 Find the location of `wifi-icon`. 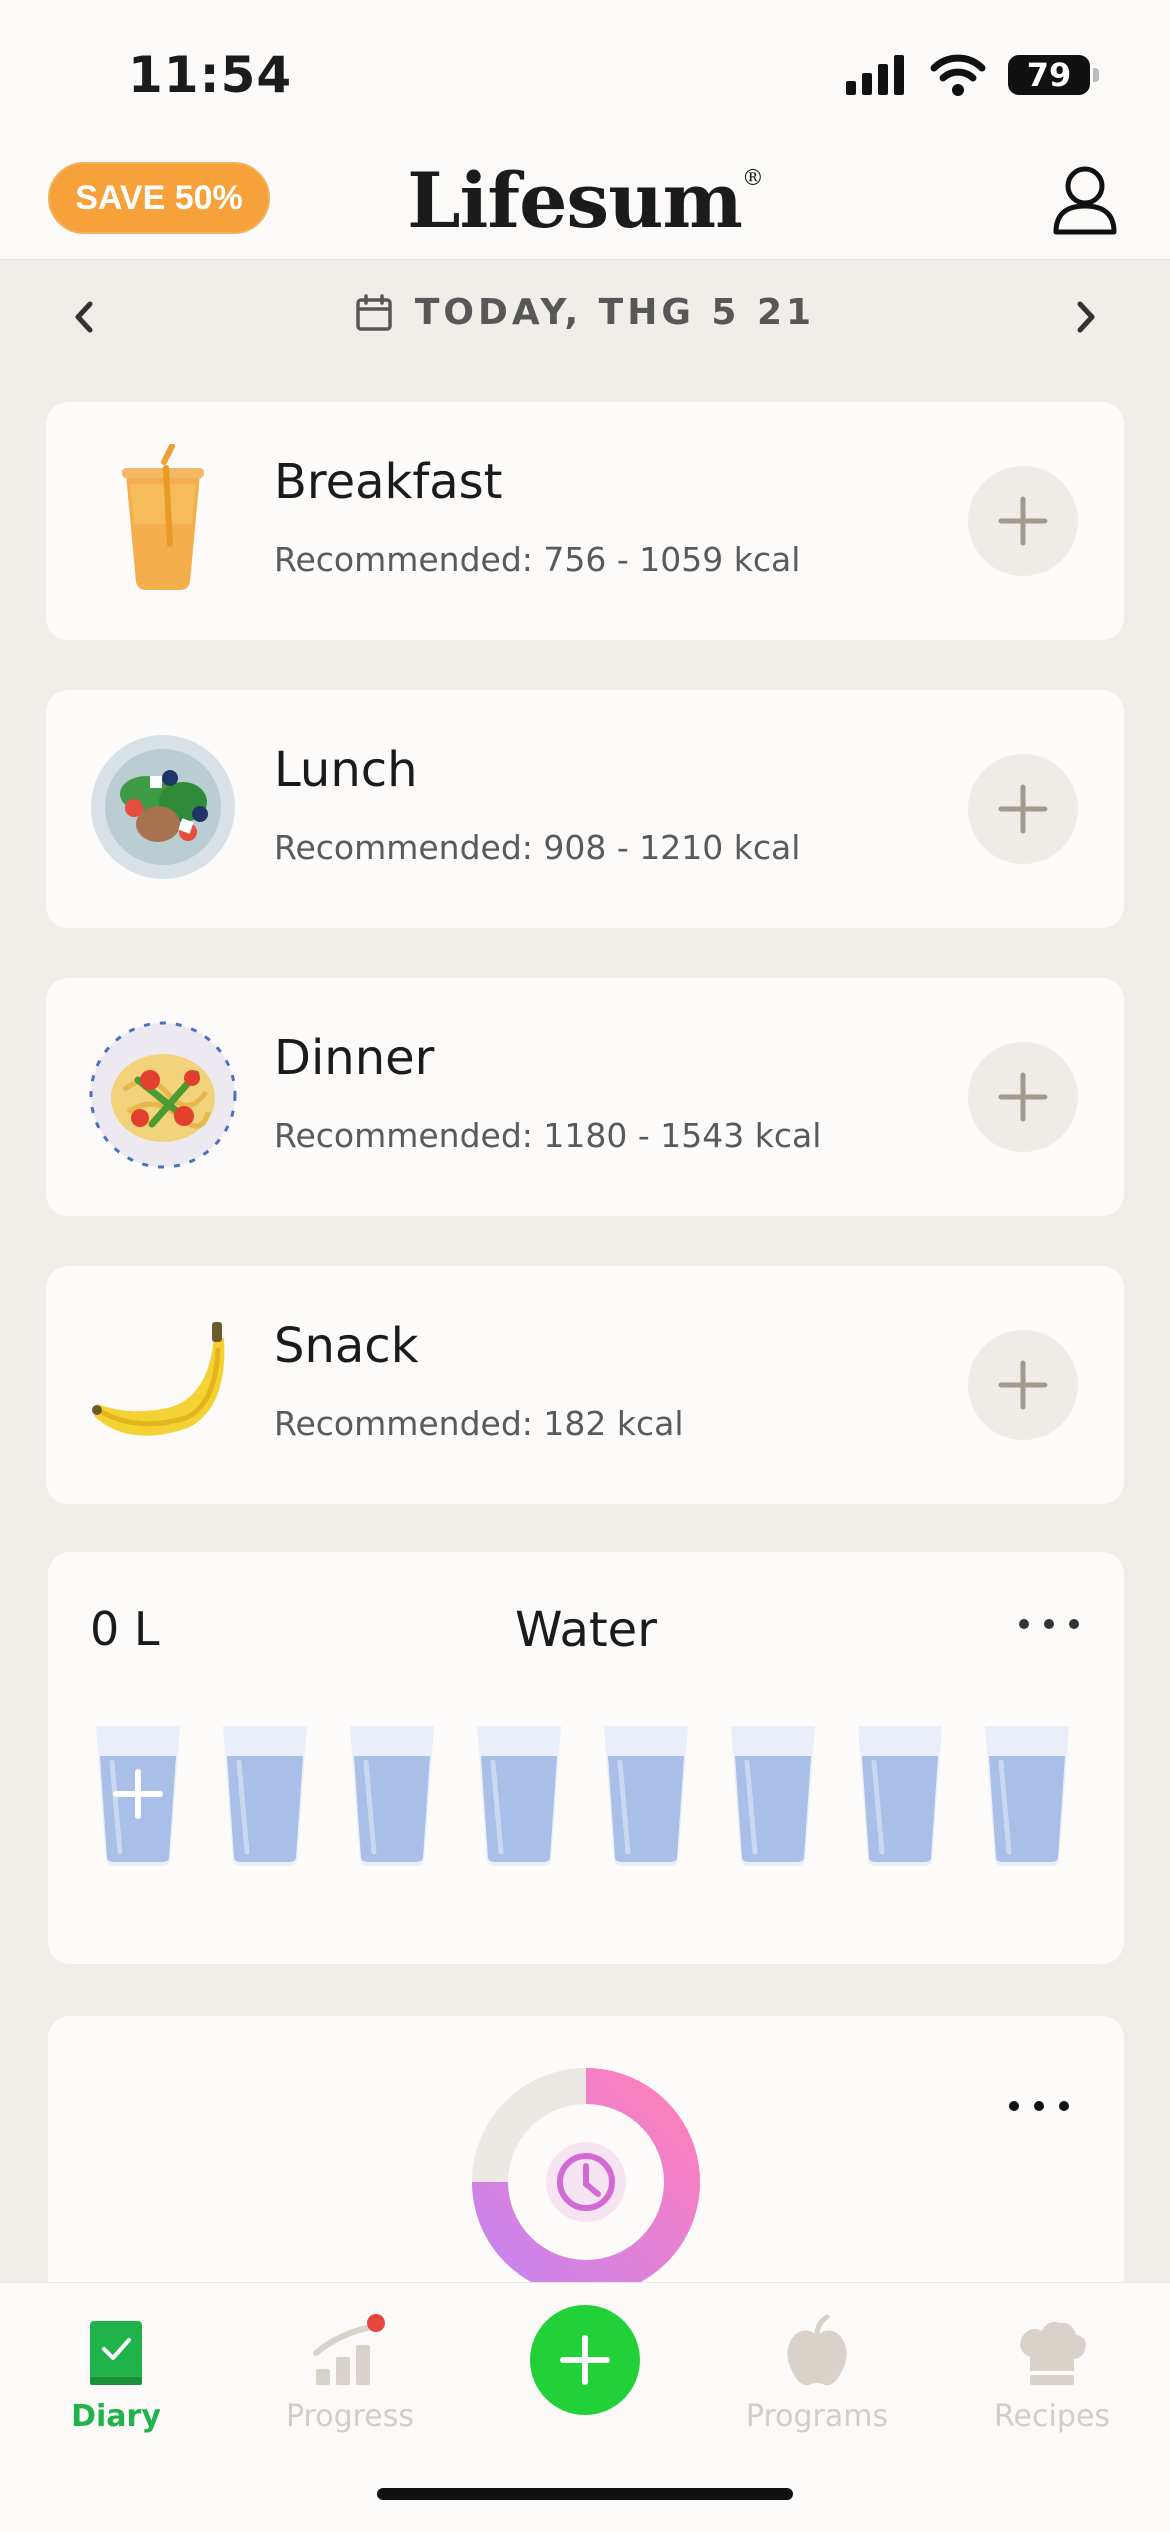

wifi-icon is located at coordinates (958, 75).